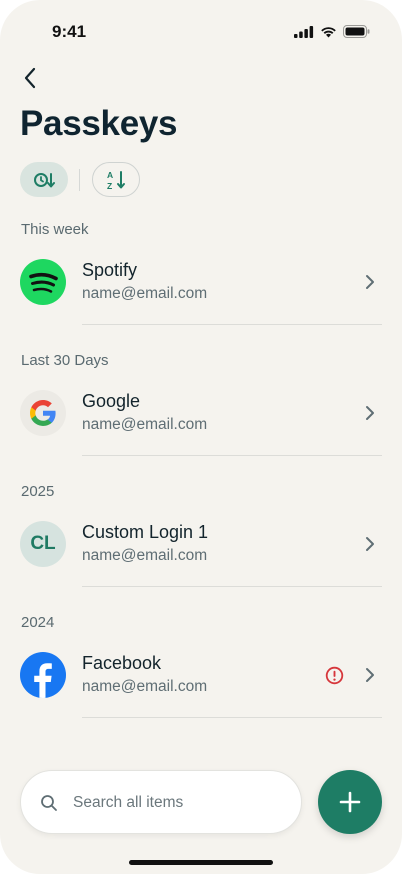 Image resolution: width=402 pixels, height=874 pixels. Describe the element at coordinates (201, 675) in the screenshot. I see `passkey-row-facebook: Facebook name@email.com` at that location.